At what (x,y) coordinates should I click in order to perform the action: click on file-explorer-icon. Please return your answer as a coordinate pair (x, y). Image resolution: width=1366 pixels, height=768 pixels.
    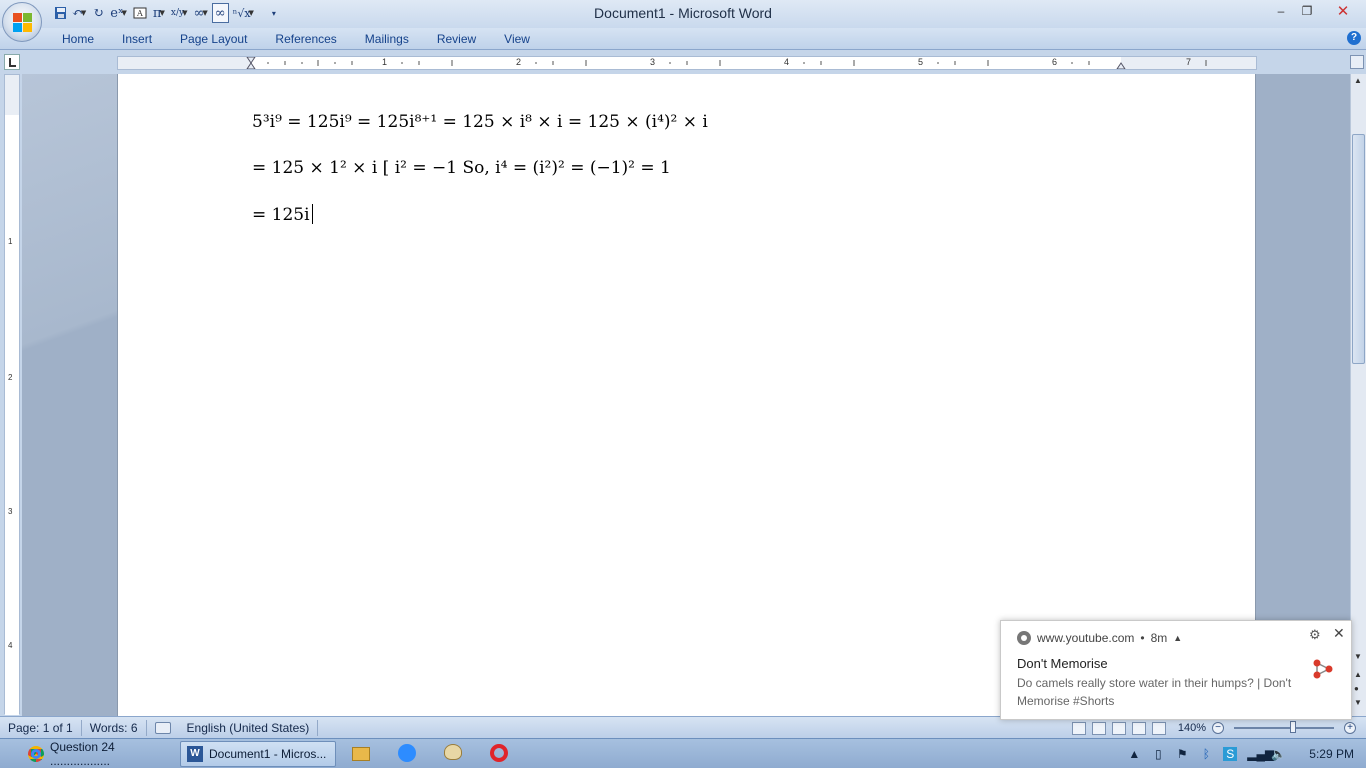
    Looking at the image, I should click on (362, 754).